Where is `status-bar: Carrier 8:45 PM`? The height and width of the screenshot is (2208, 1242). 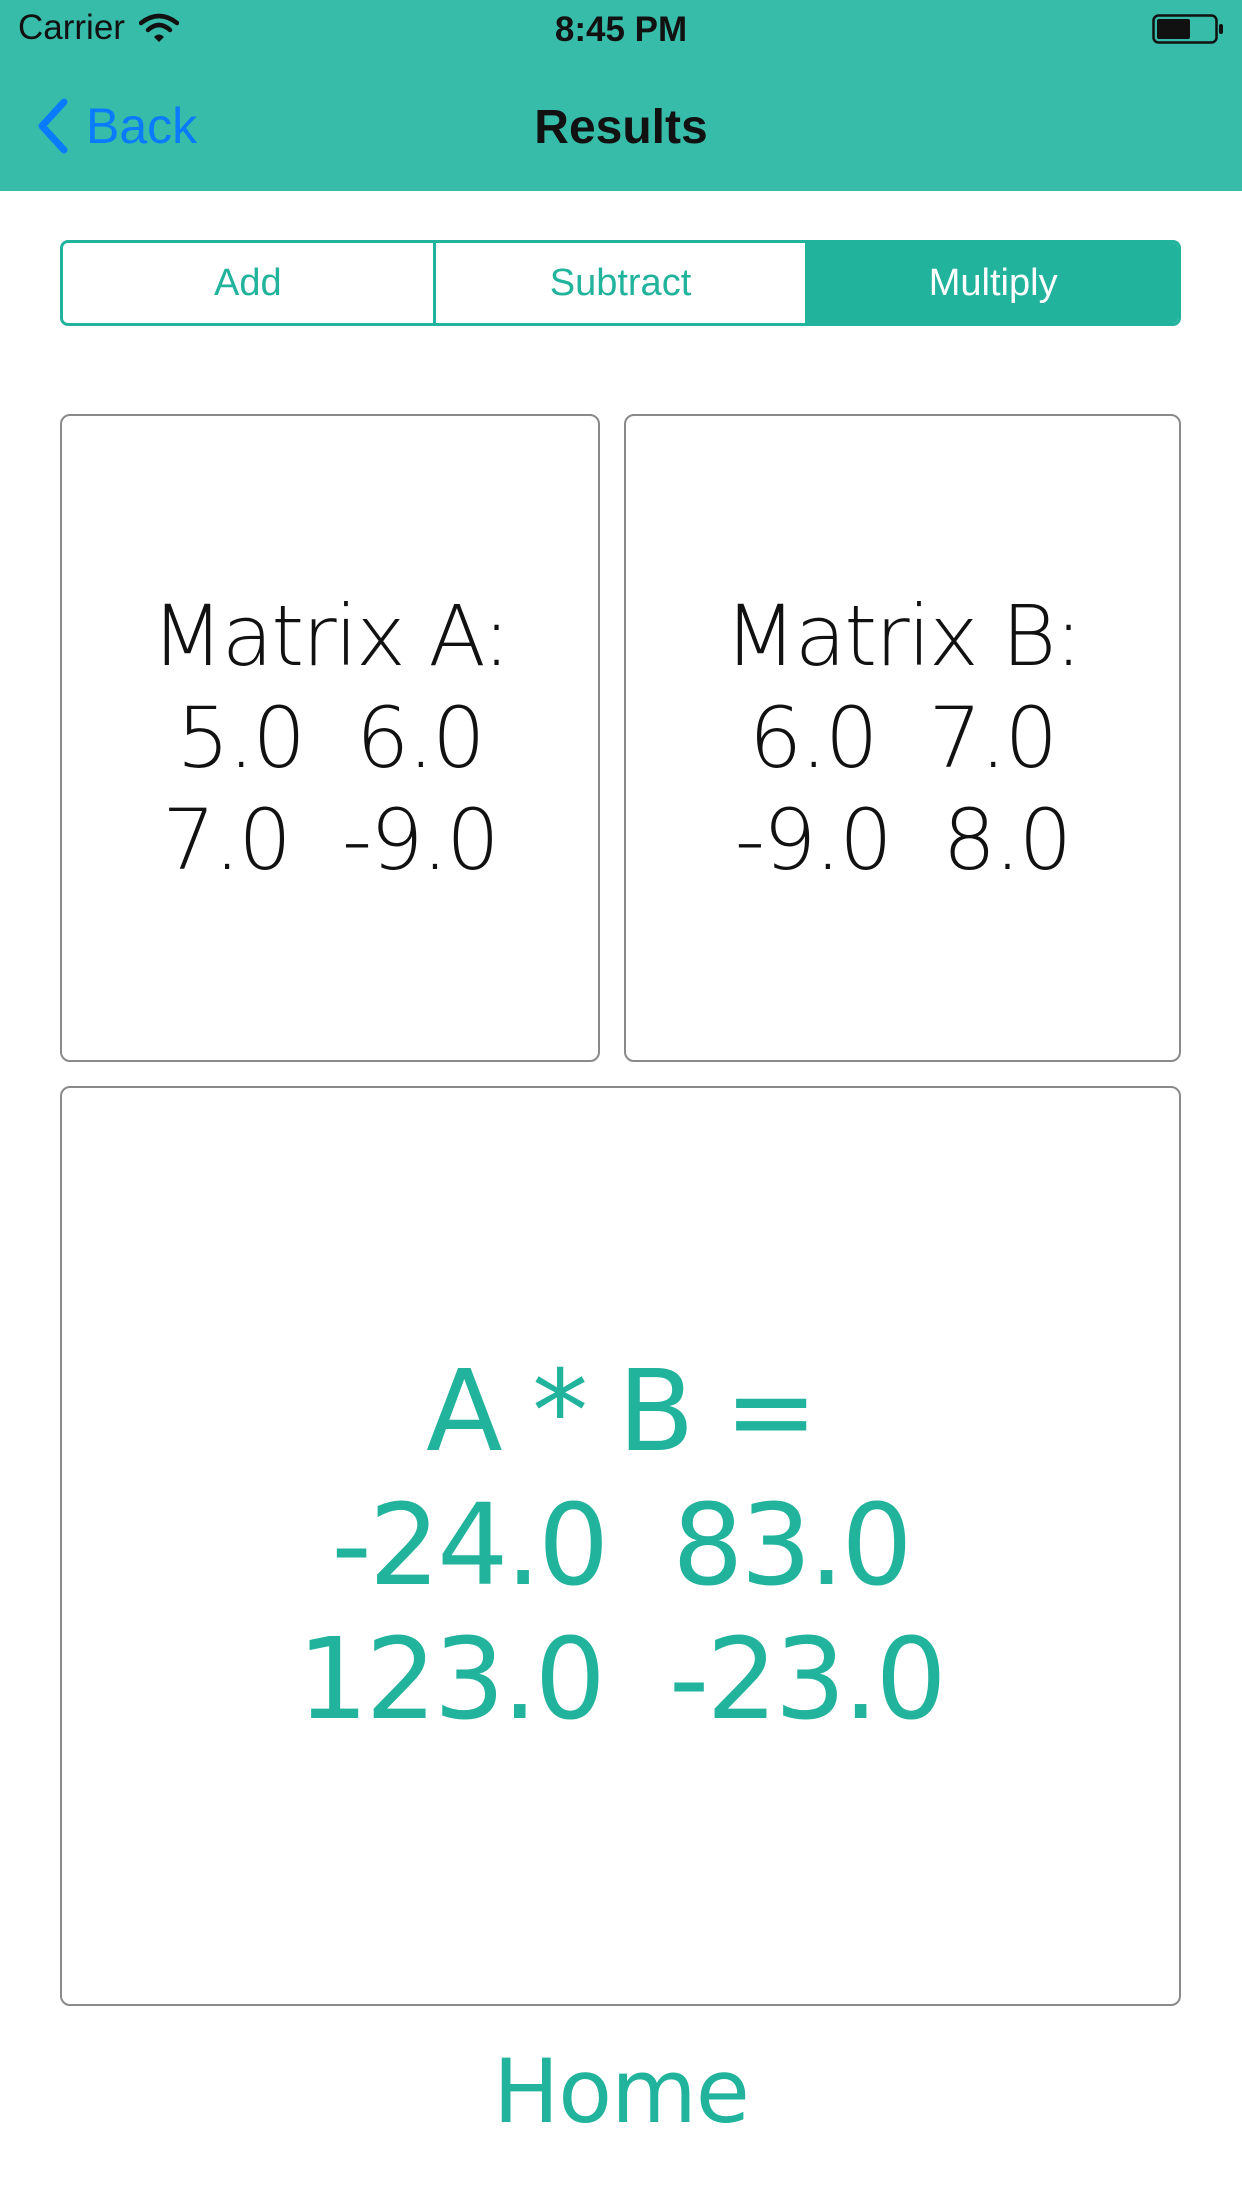
status-bar: Carrier 8:45 PM is located at coordinates (621, 30).